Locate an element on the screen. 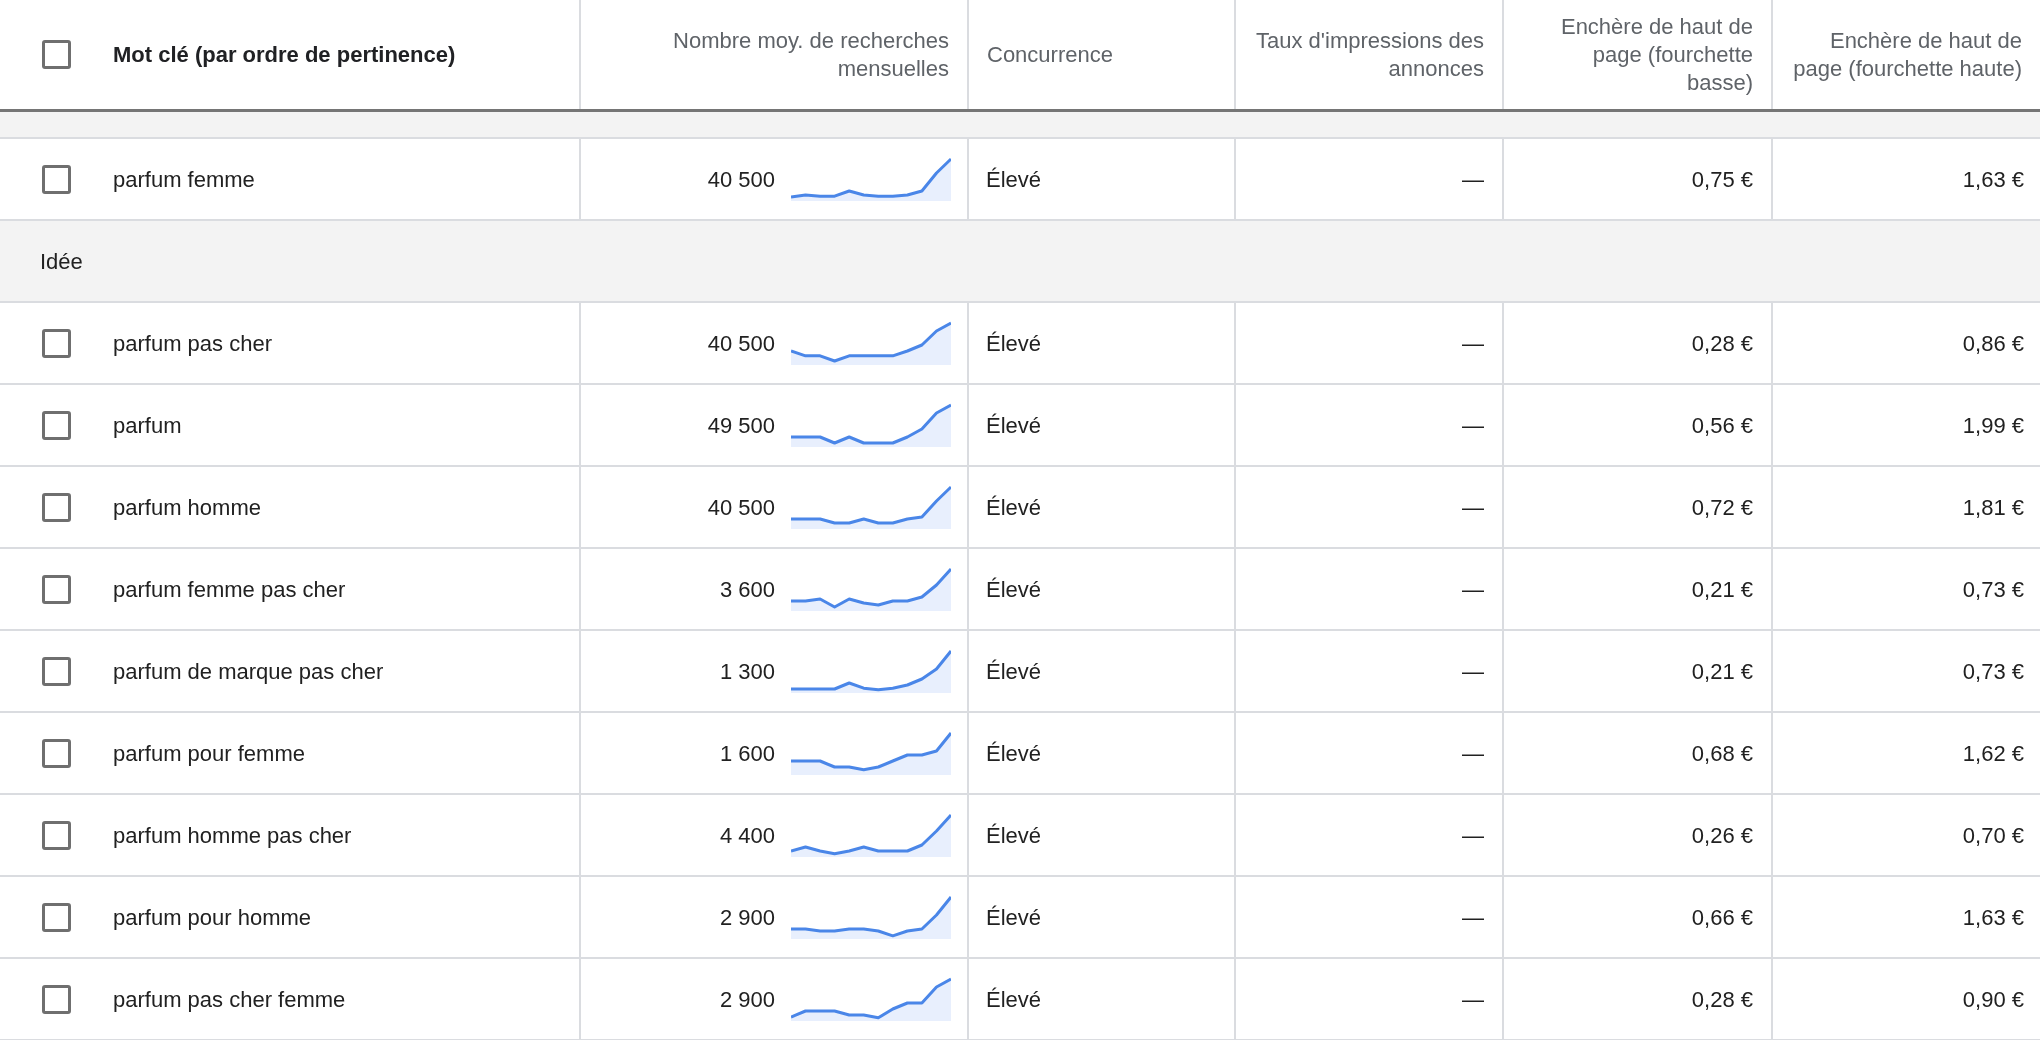 Image resolution: width=2040 pixels, height=1040 pixels. keyword-text: parfum is located at coordinates (147, 425).